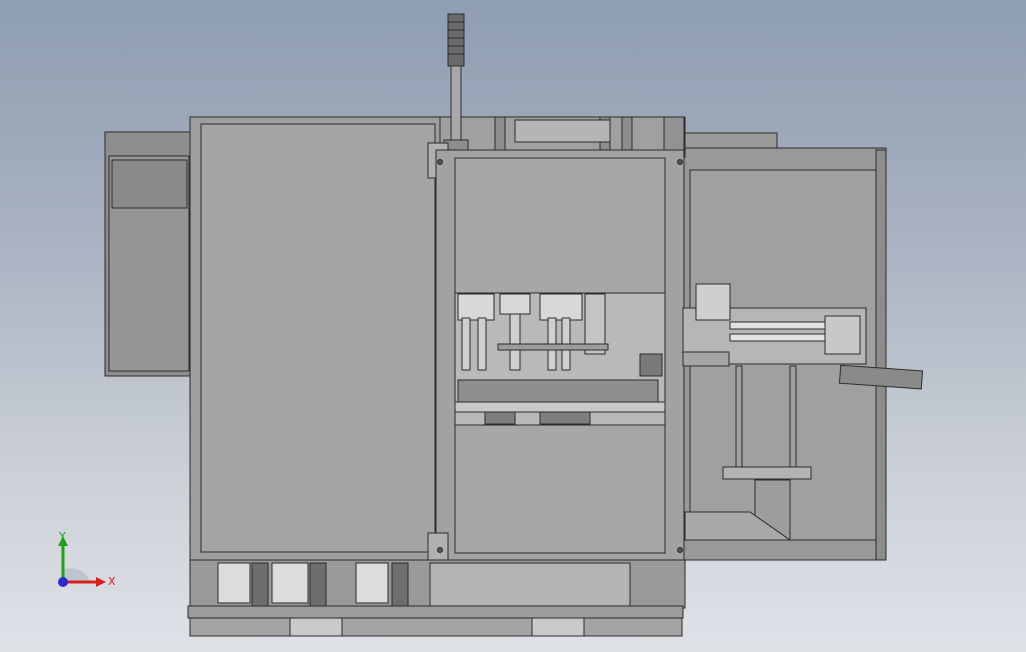 The width and height of the screenshot is (1026, 652). What do you see at coordinates (148, 254) in the screenshot?
I see `left-control-box` at bounding box center [148, 254].